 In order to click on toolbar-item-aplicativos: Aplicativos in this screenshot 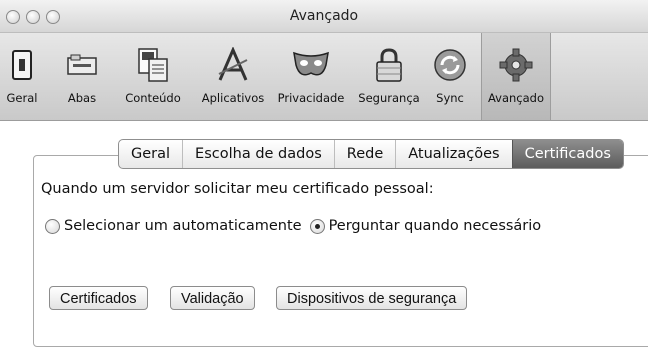, I will do `click(233, 76)`.